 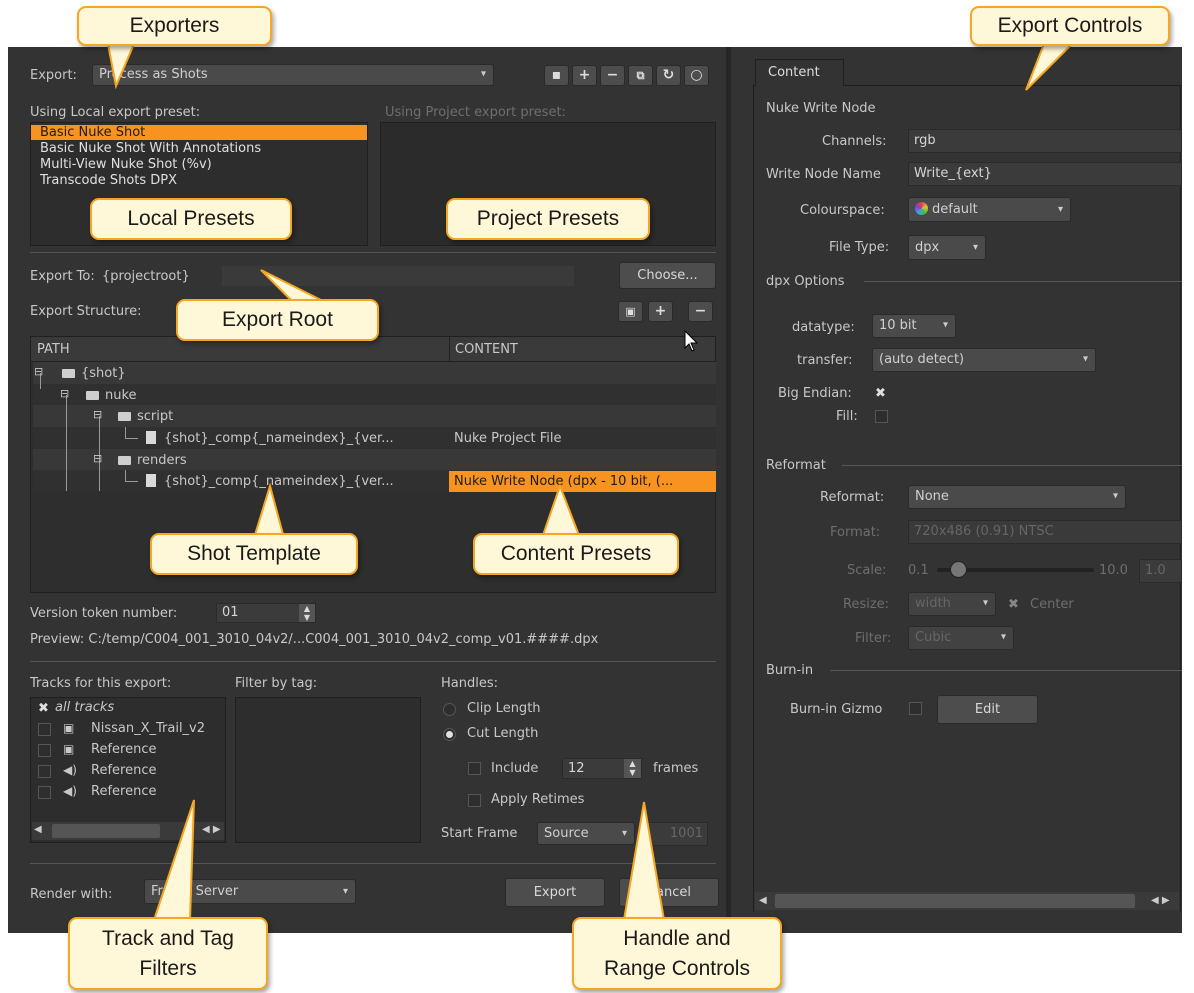 What do you see at coordinates (1045, 174) in the screenshot?
I see `write-node-name-field: Write_{ext}` at bounding box center [1045, 174].